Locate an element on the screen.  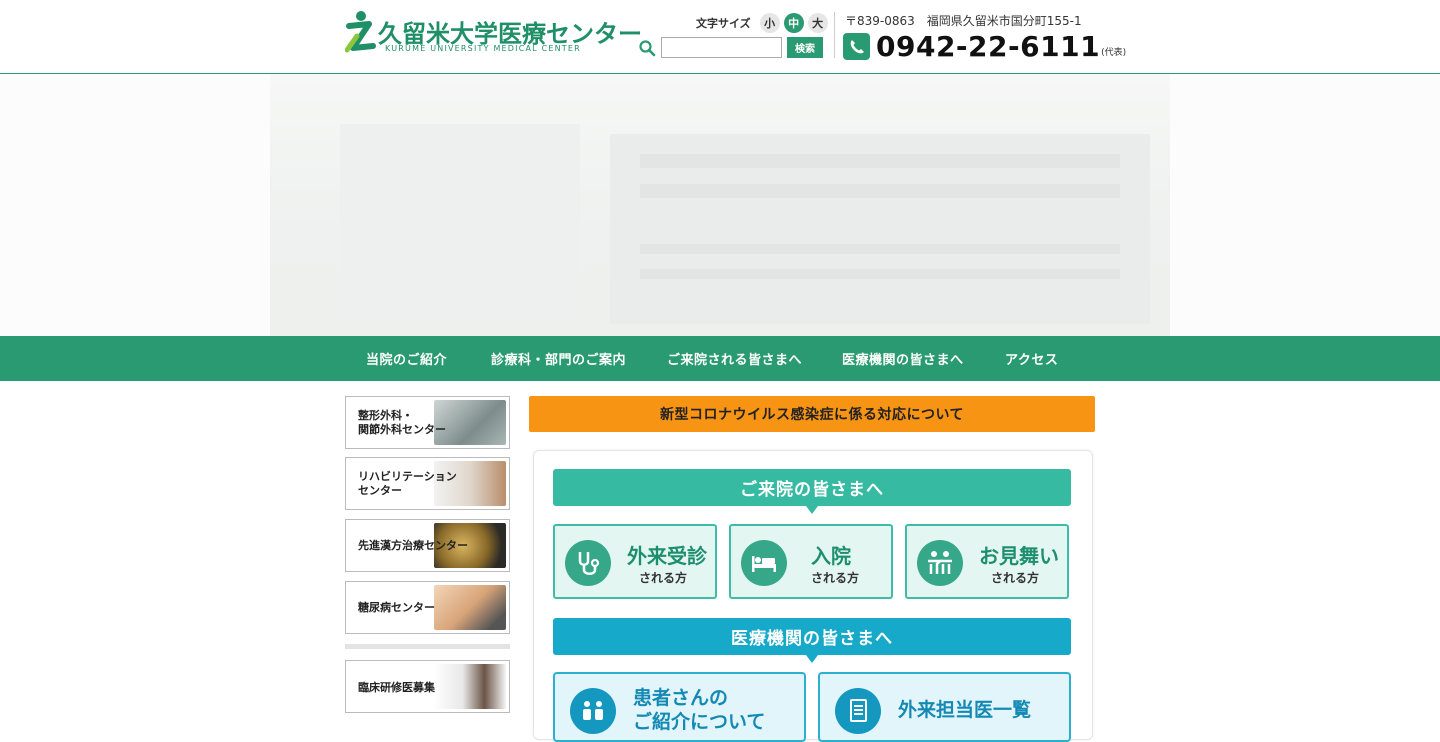
covid-notice-banner: 新型コロナウイルス感染症に係る対応について is located at coordinates (812, 414).